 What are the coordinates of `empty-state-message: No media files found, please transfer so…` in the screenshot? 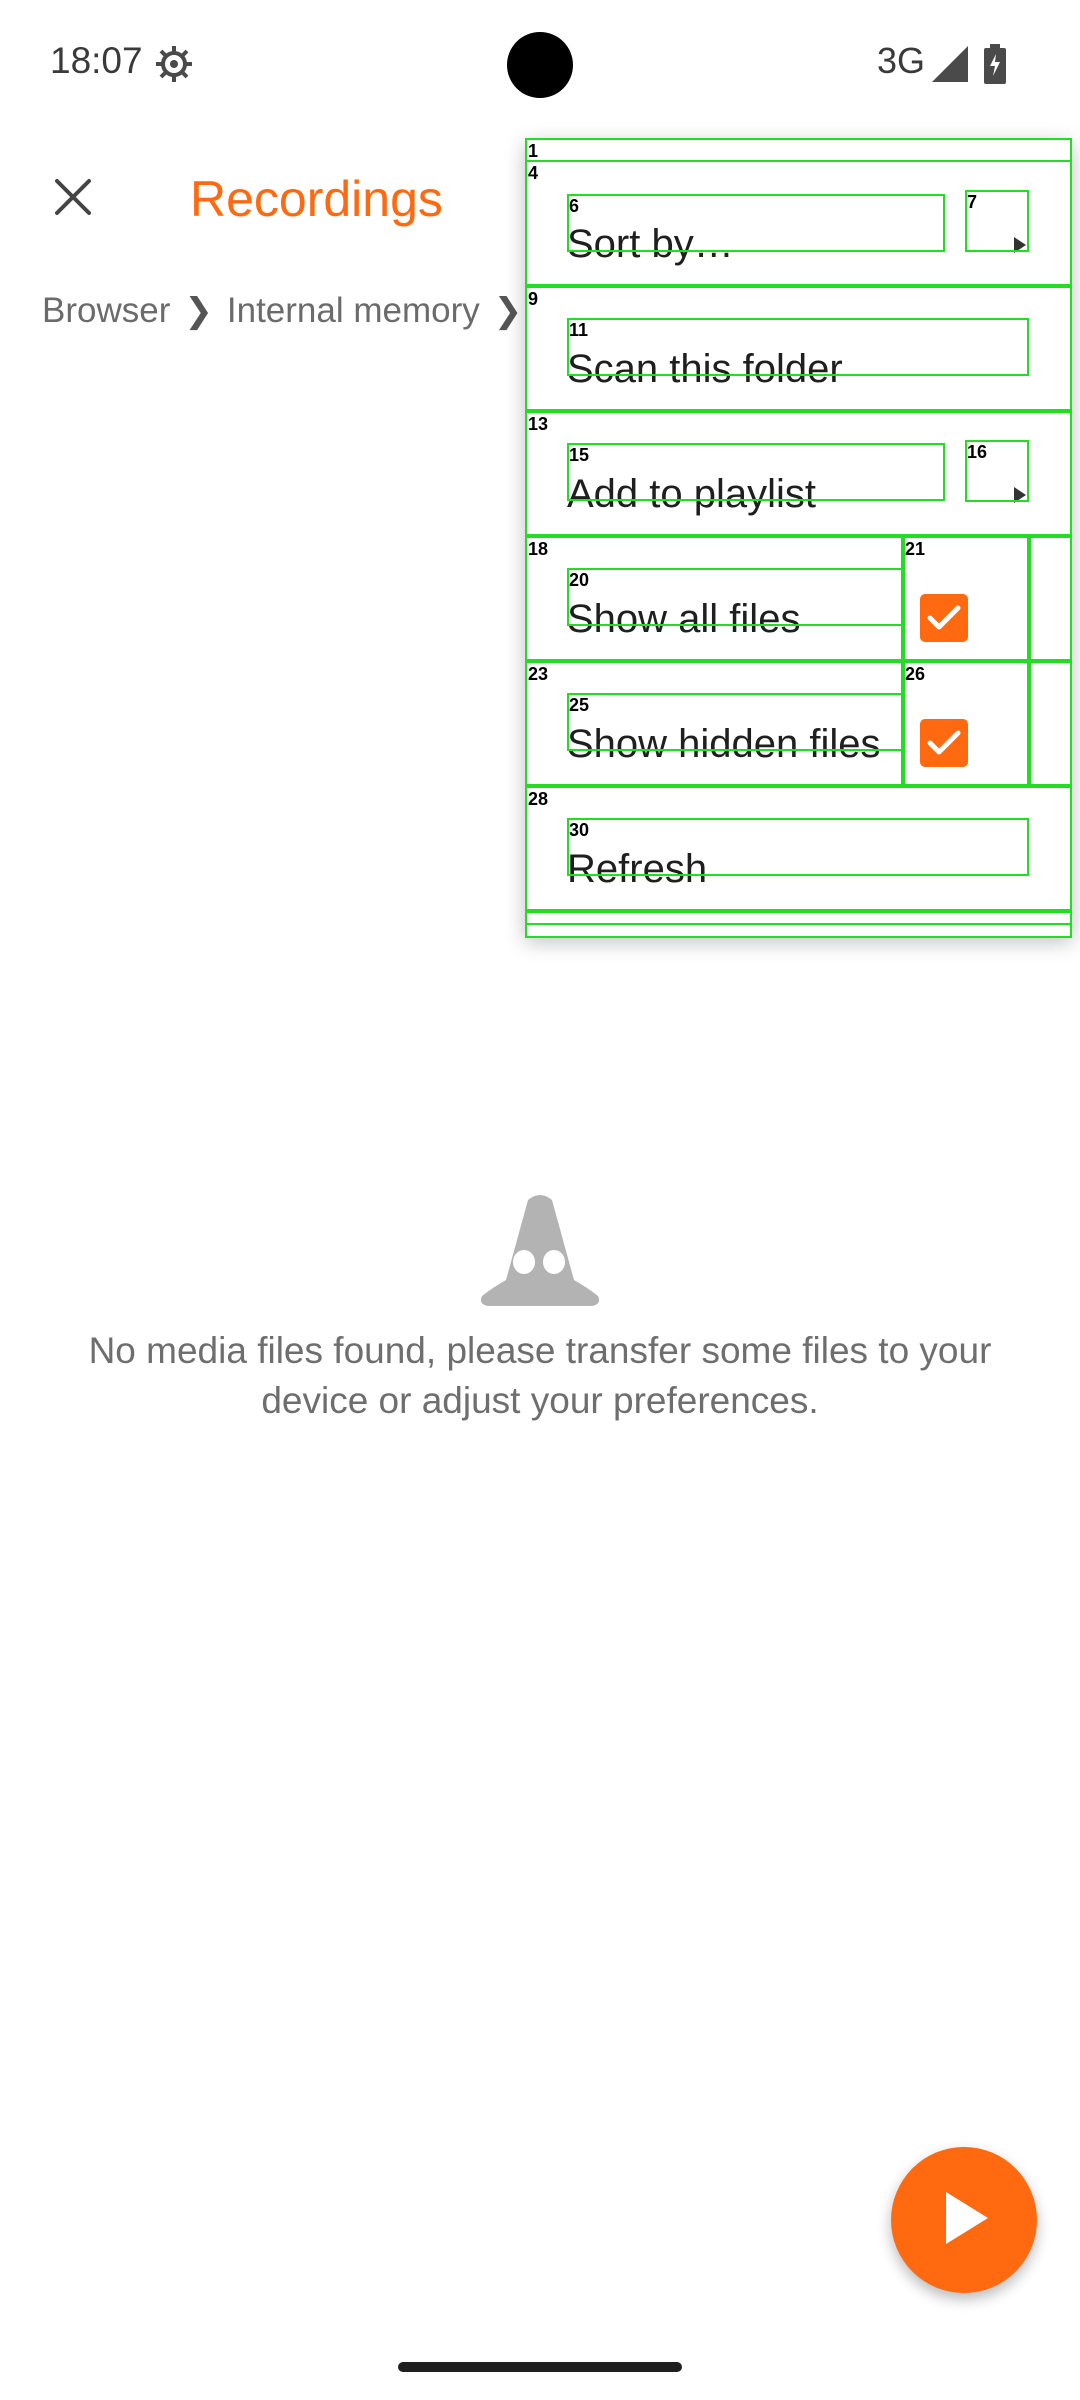 It's located at (540, 1375).